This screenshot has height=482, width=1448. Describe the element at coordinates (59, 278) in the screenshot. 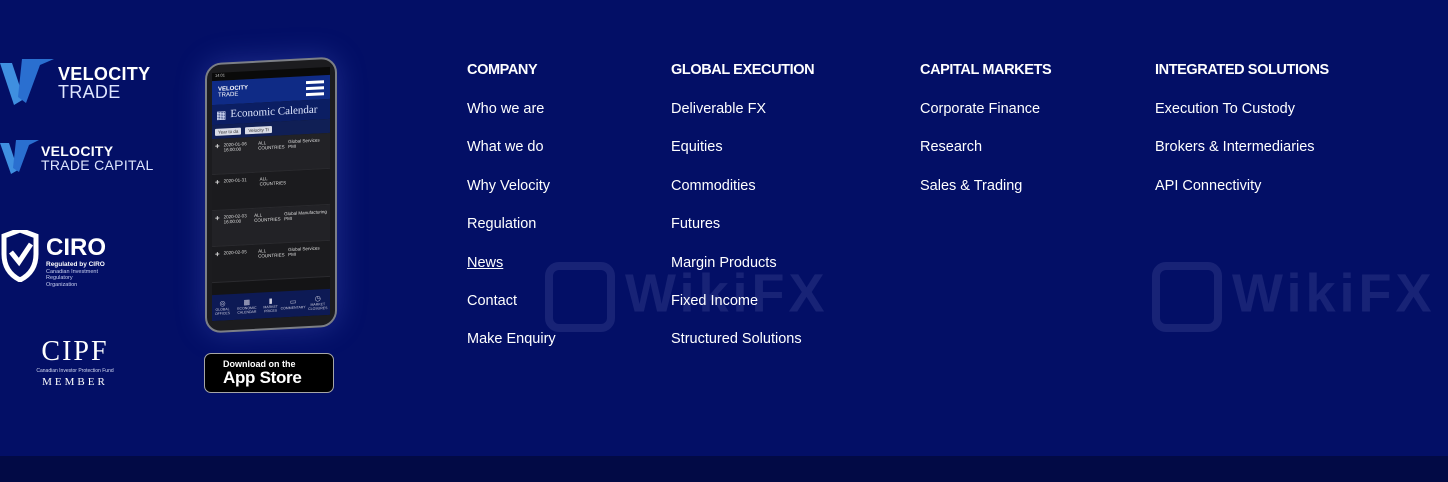

I see `ciro-org-line2: Regulatory` at that location.